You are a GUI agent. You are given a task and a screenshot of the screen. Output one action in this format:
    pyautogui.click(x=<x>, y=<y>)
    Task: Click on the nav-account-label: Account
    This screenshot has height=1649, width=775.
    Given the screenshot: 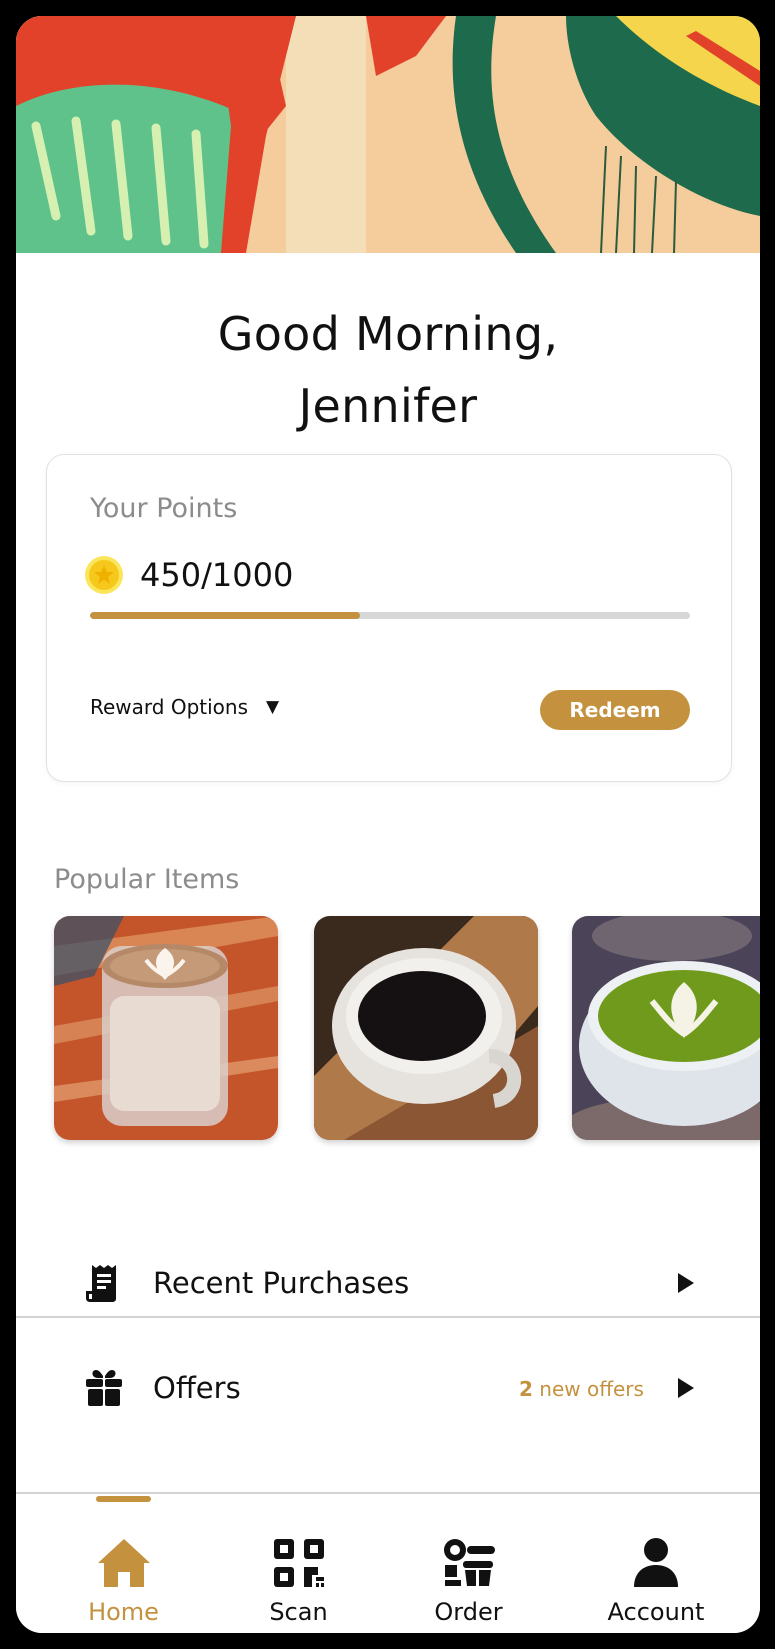 What is the action you would take?
    pyautogui.click(x=656, y=1612)
    